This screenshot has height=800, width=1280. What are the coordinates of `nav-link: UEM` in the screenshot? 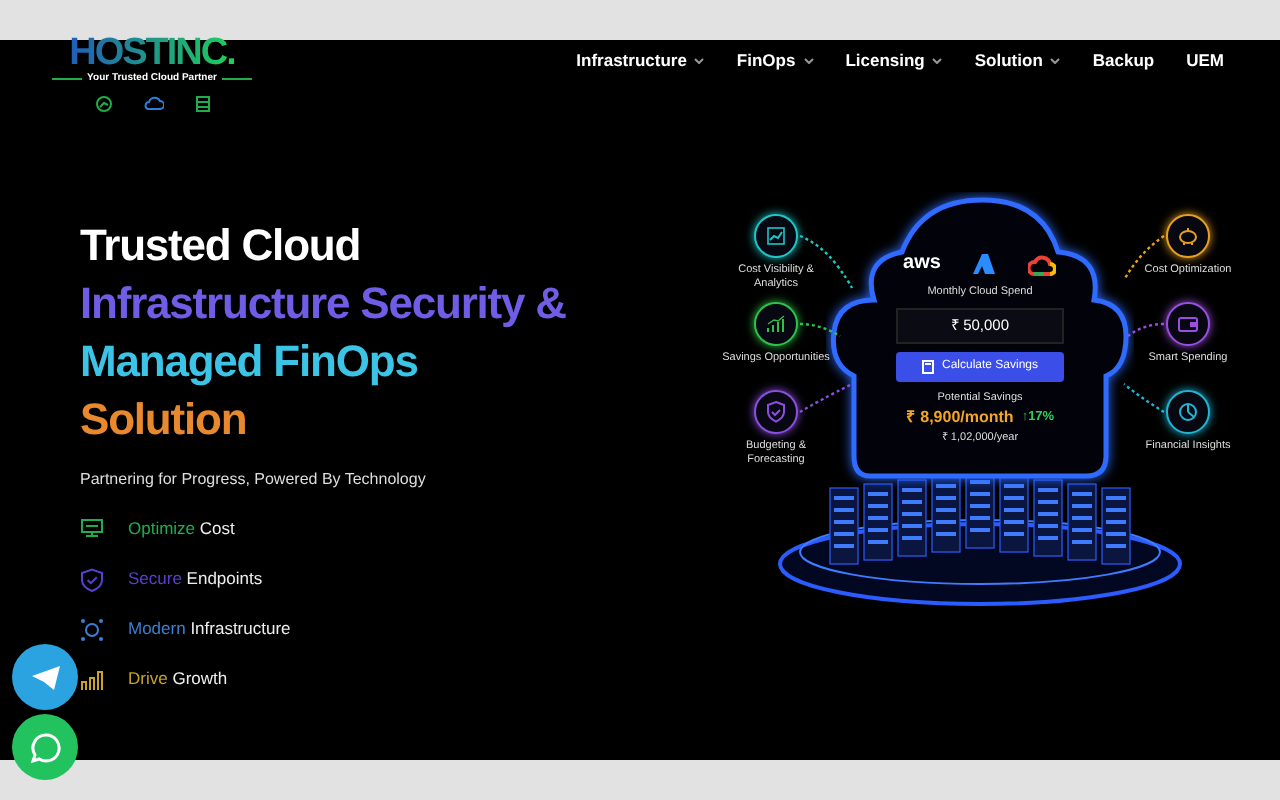 It's located at (1205, 61).